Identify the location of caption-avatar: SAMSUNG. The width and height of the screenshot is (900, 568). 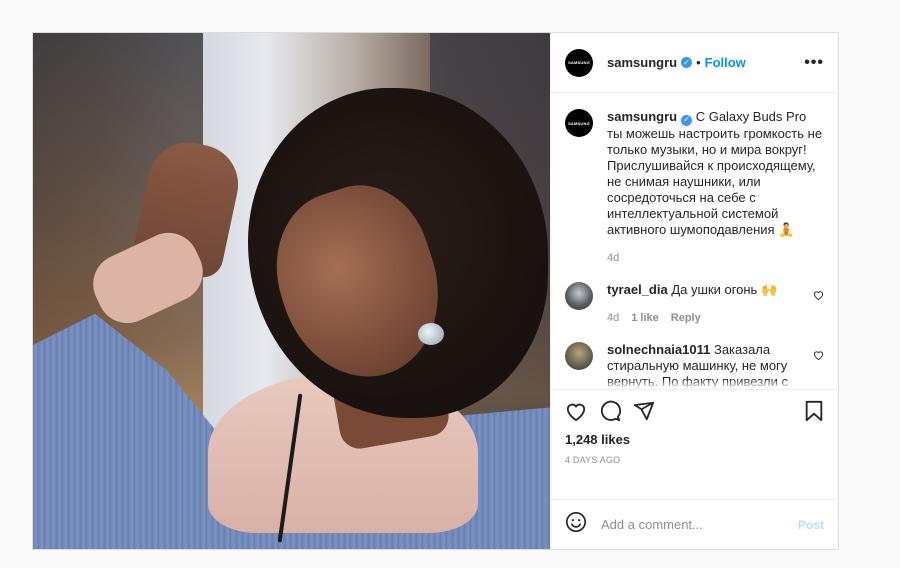
(579, 123).